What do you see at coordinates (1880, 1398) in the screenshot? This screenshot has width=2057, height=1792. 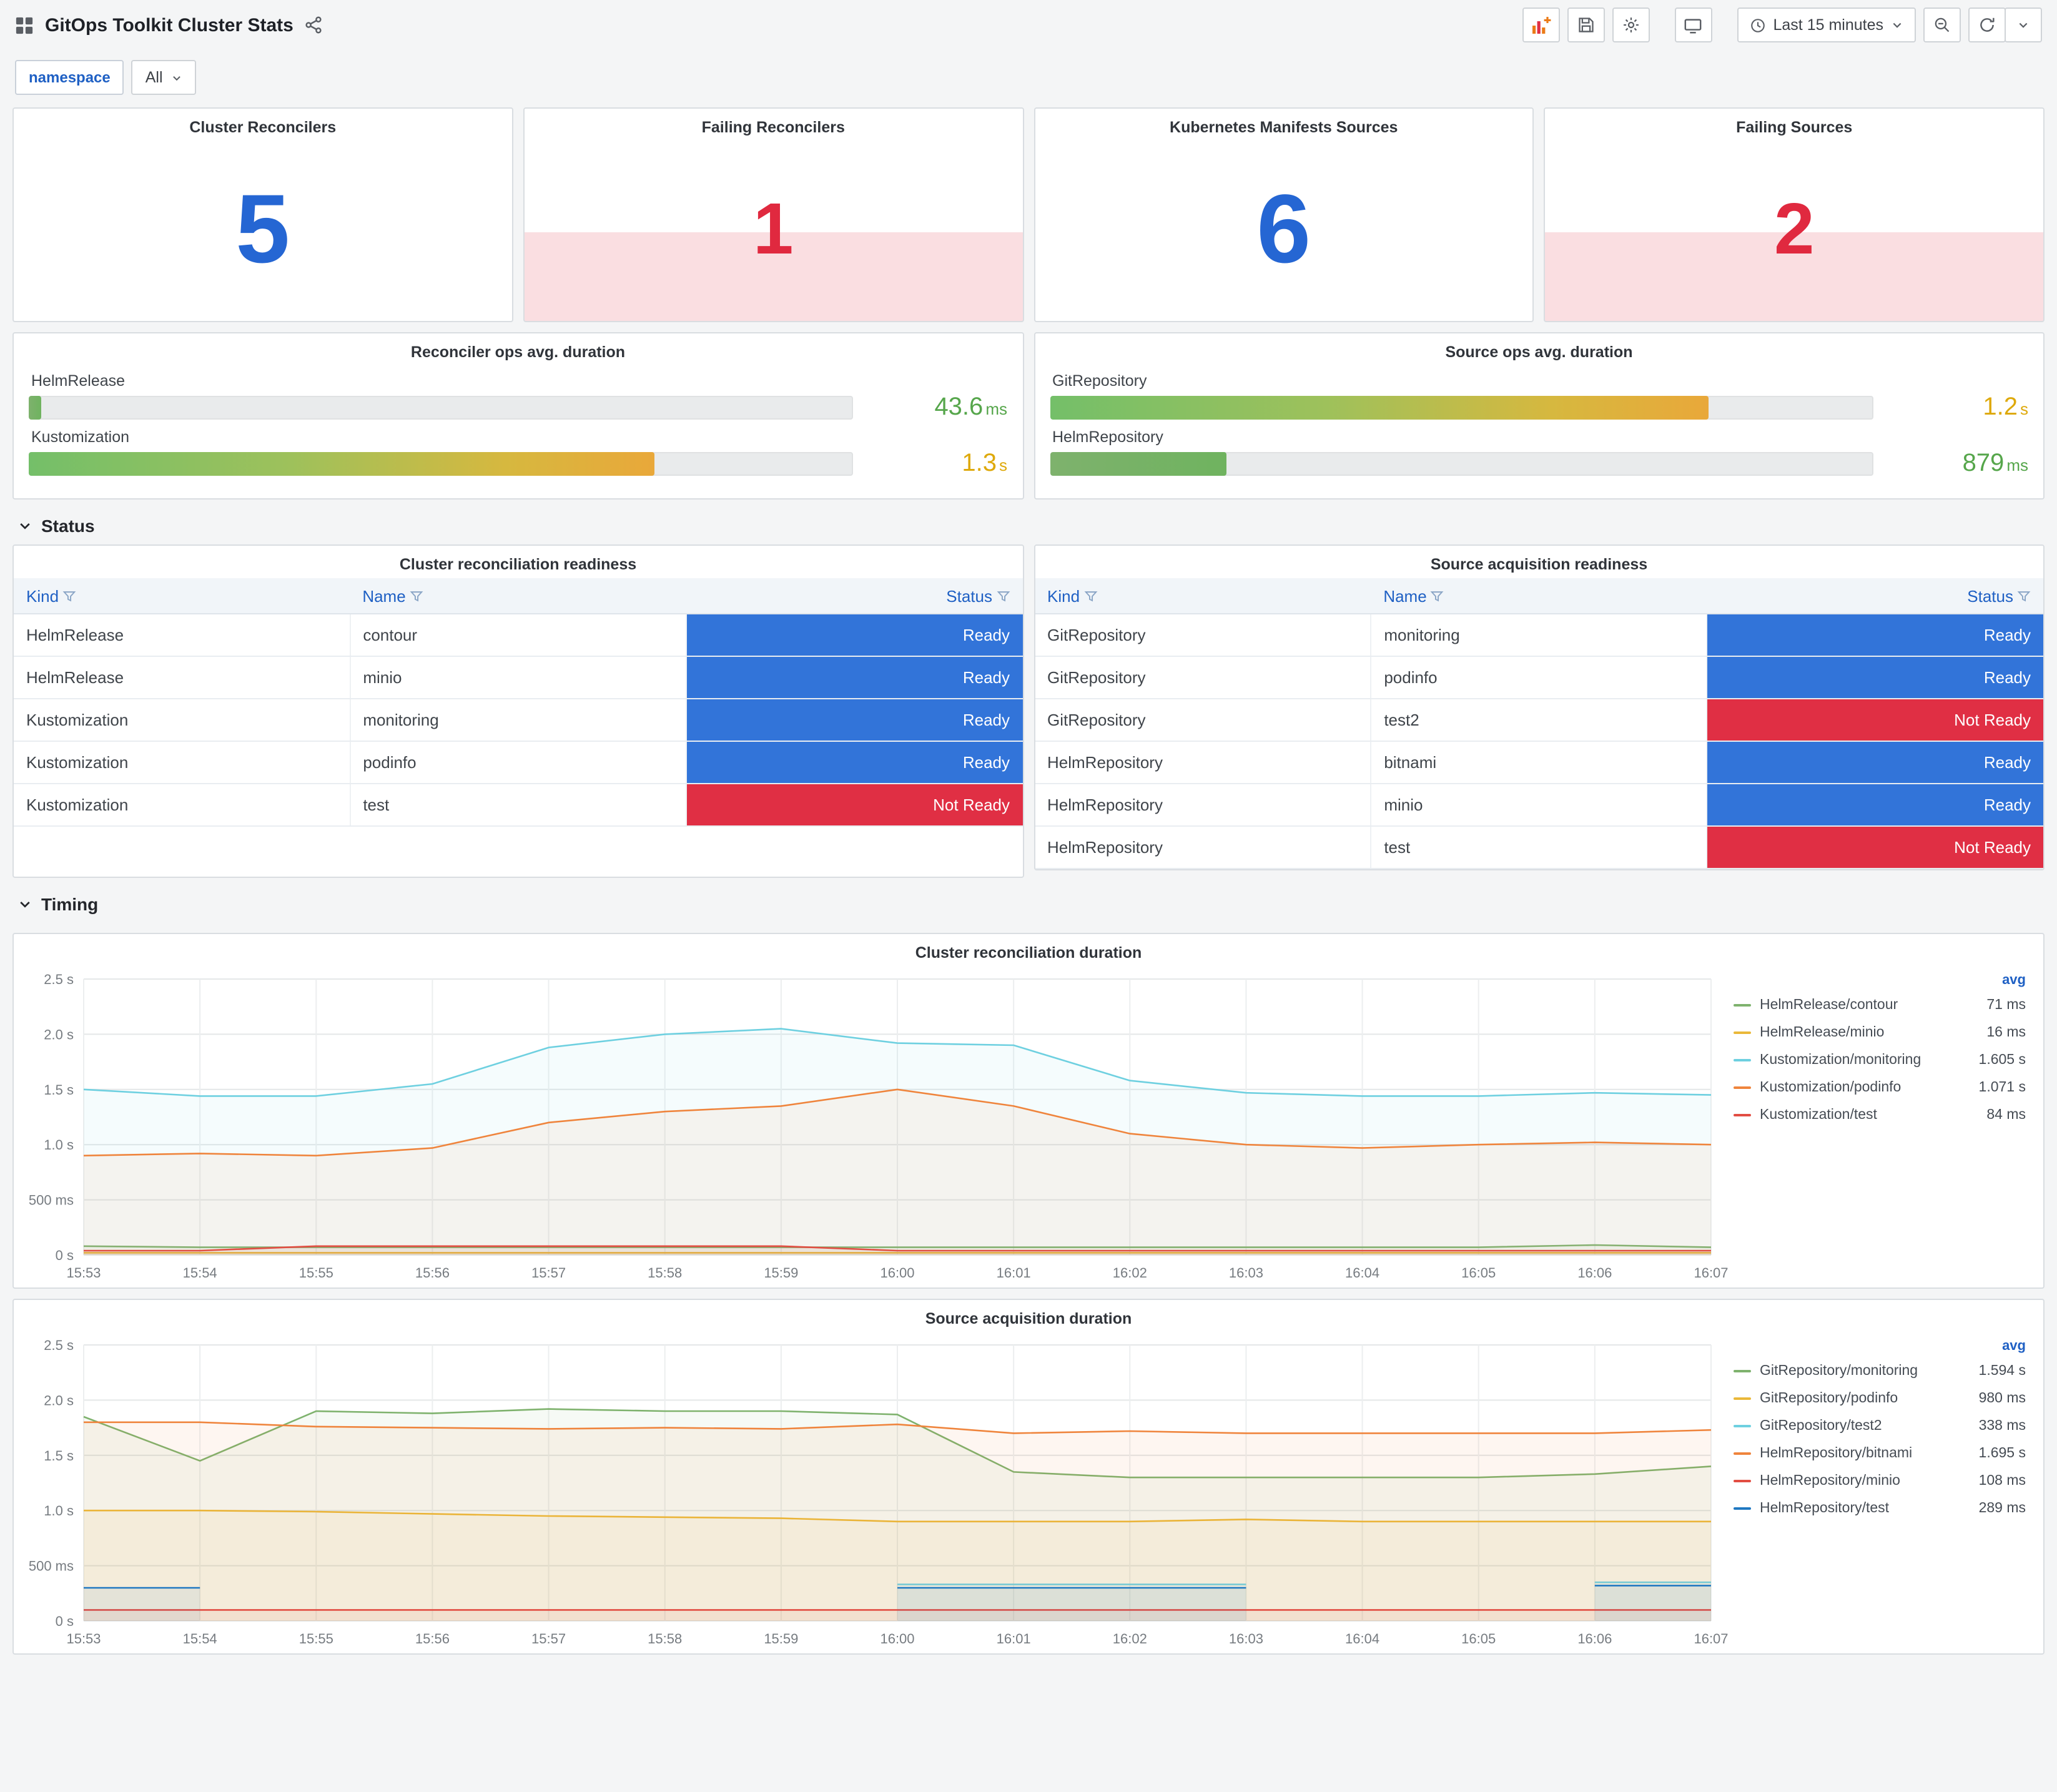 I see `legend-item: GitRepository/podinfo 980 ms` at bounding box center [1880, 1398].